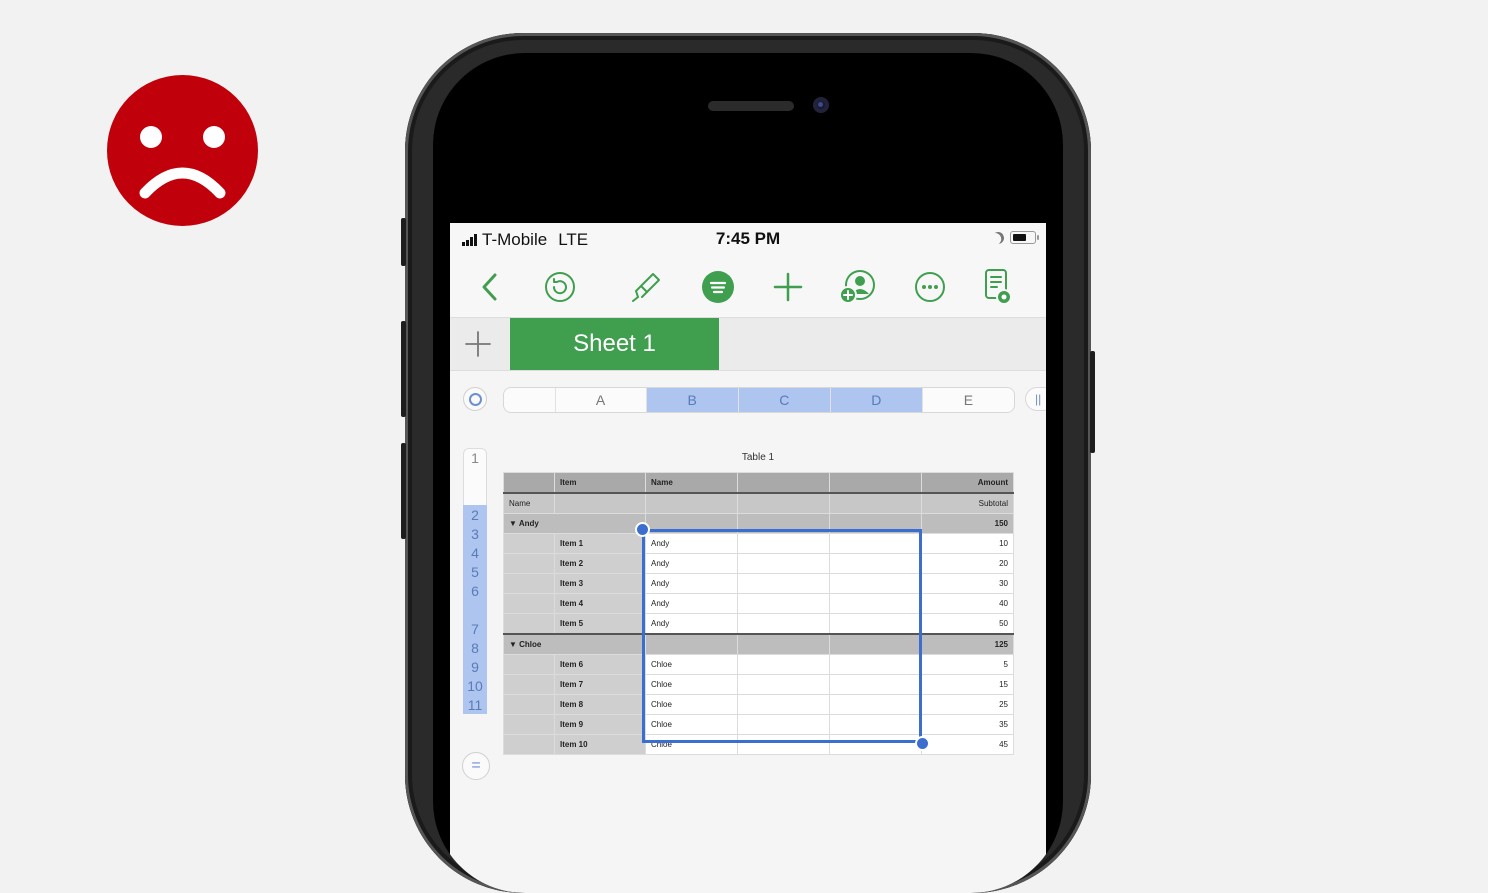  What do you see at coordinates (574, 644) in the screenshot?
I see `group-name-cell: ▼ Chloe` at bounding box center [574, 644].